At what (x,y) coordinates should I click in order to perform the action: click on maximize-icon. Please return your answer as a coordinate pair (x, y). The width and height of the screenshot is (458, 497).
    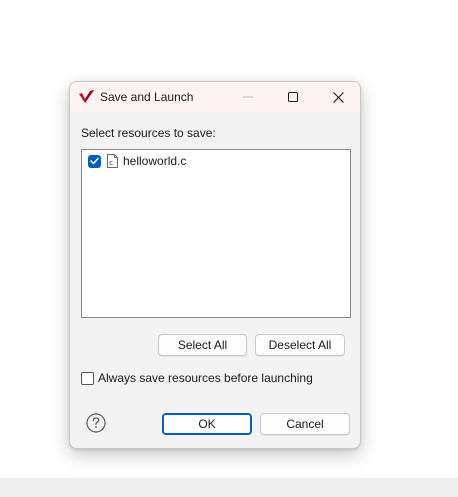
    Looking at the image, I should click on (293, 97).